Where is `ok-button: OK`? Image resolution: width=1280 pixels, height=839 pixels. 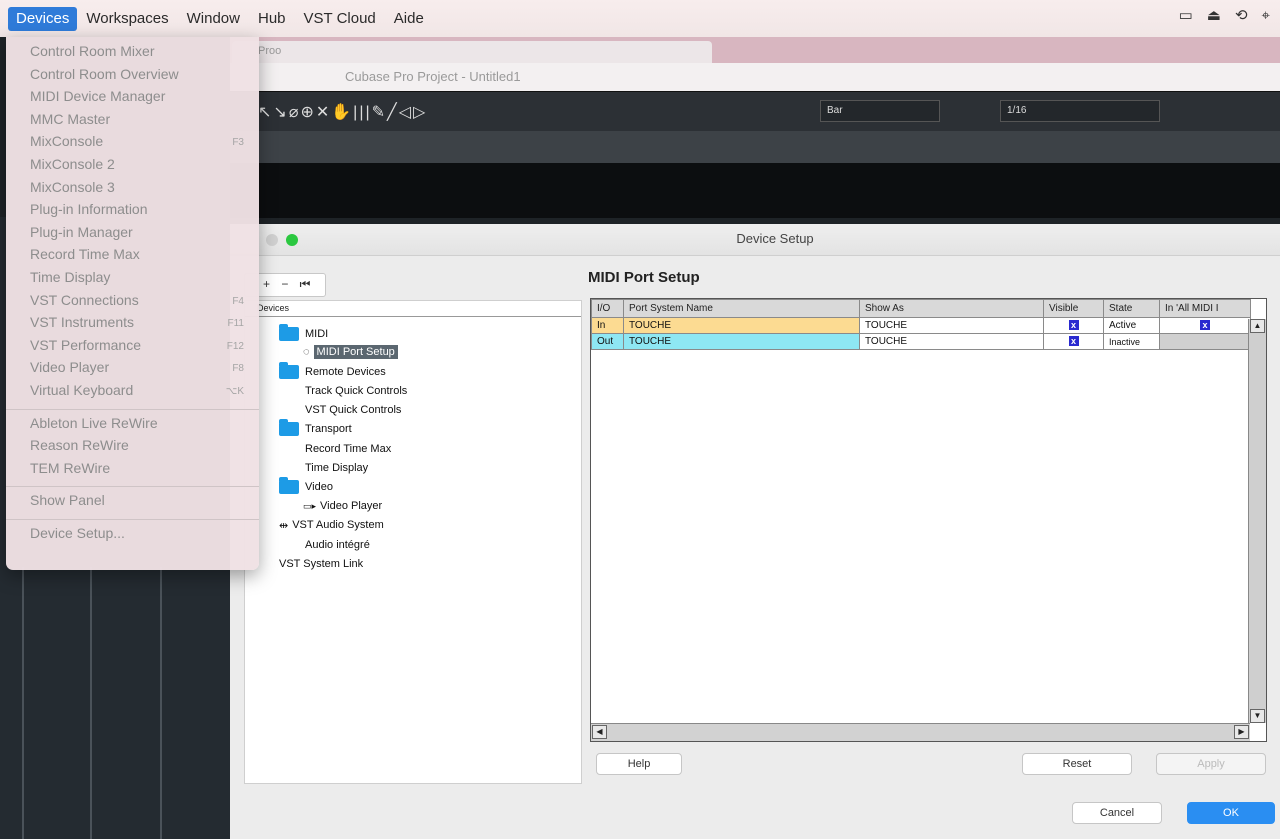
ok-button: OK is located at coordinates (1231, 813).